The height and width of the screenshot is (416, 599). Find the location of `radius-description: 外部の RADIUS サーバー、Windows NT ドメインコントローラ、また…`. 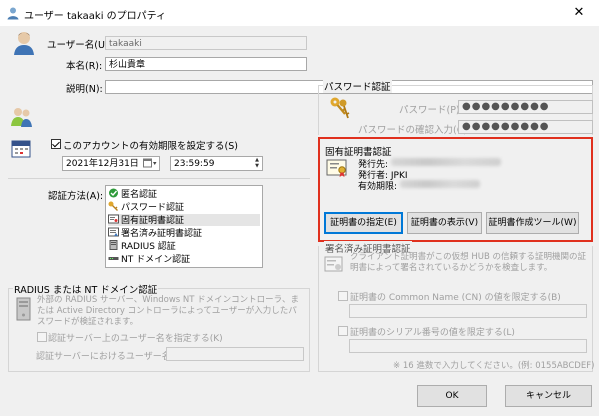

radius-description: 外部の RADIUS サーバー、Windows NT ドメインコントローラ、また… is located at coordinates (168, 311).